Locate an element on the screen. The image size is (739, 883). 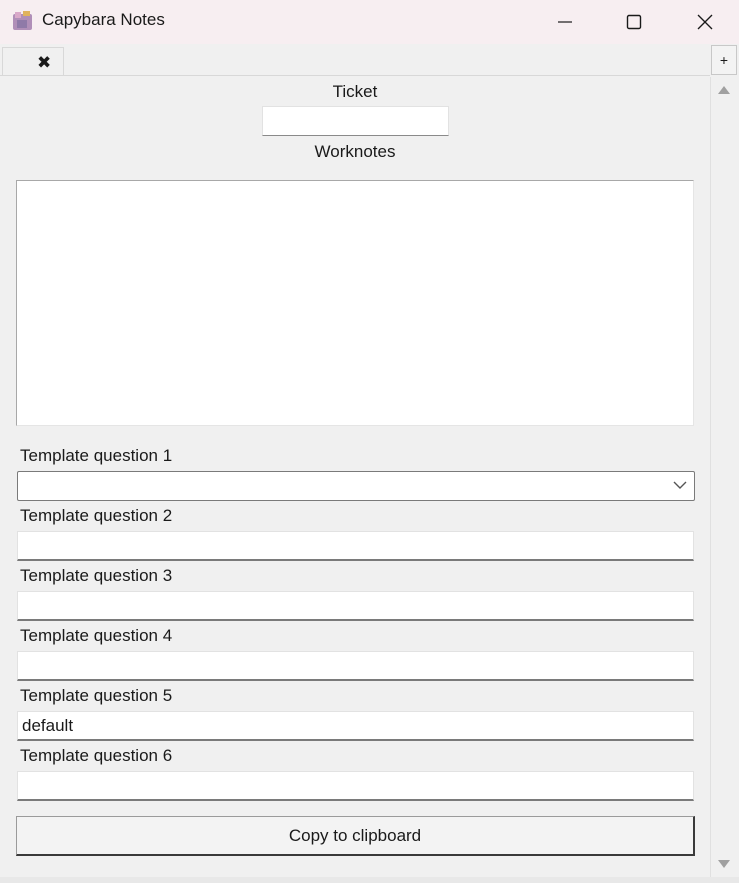
capybara-app-icon is located at coordinates (23, 20).